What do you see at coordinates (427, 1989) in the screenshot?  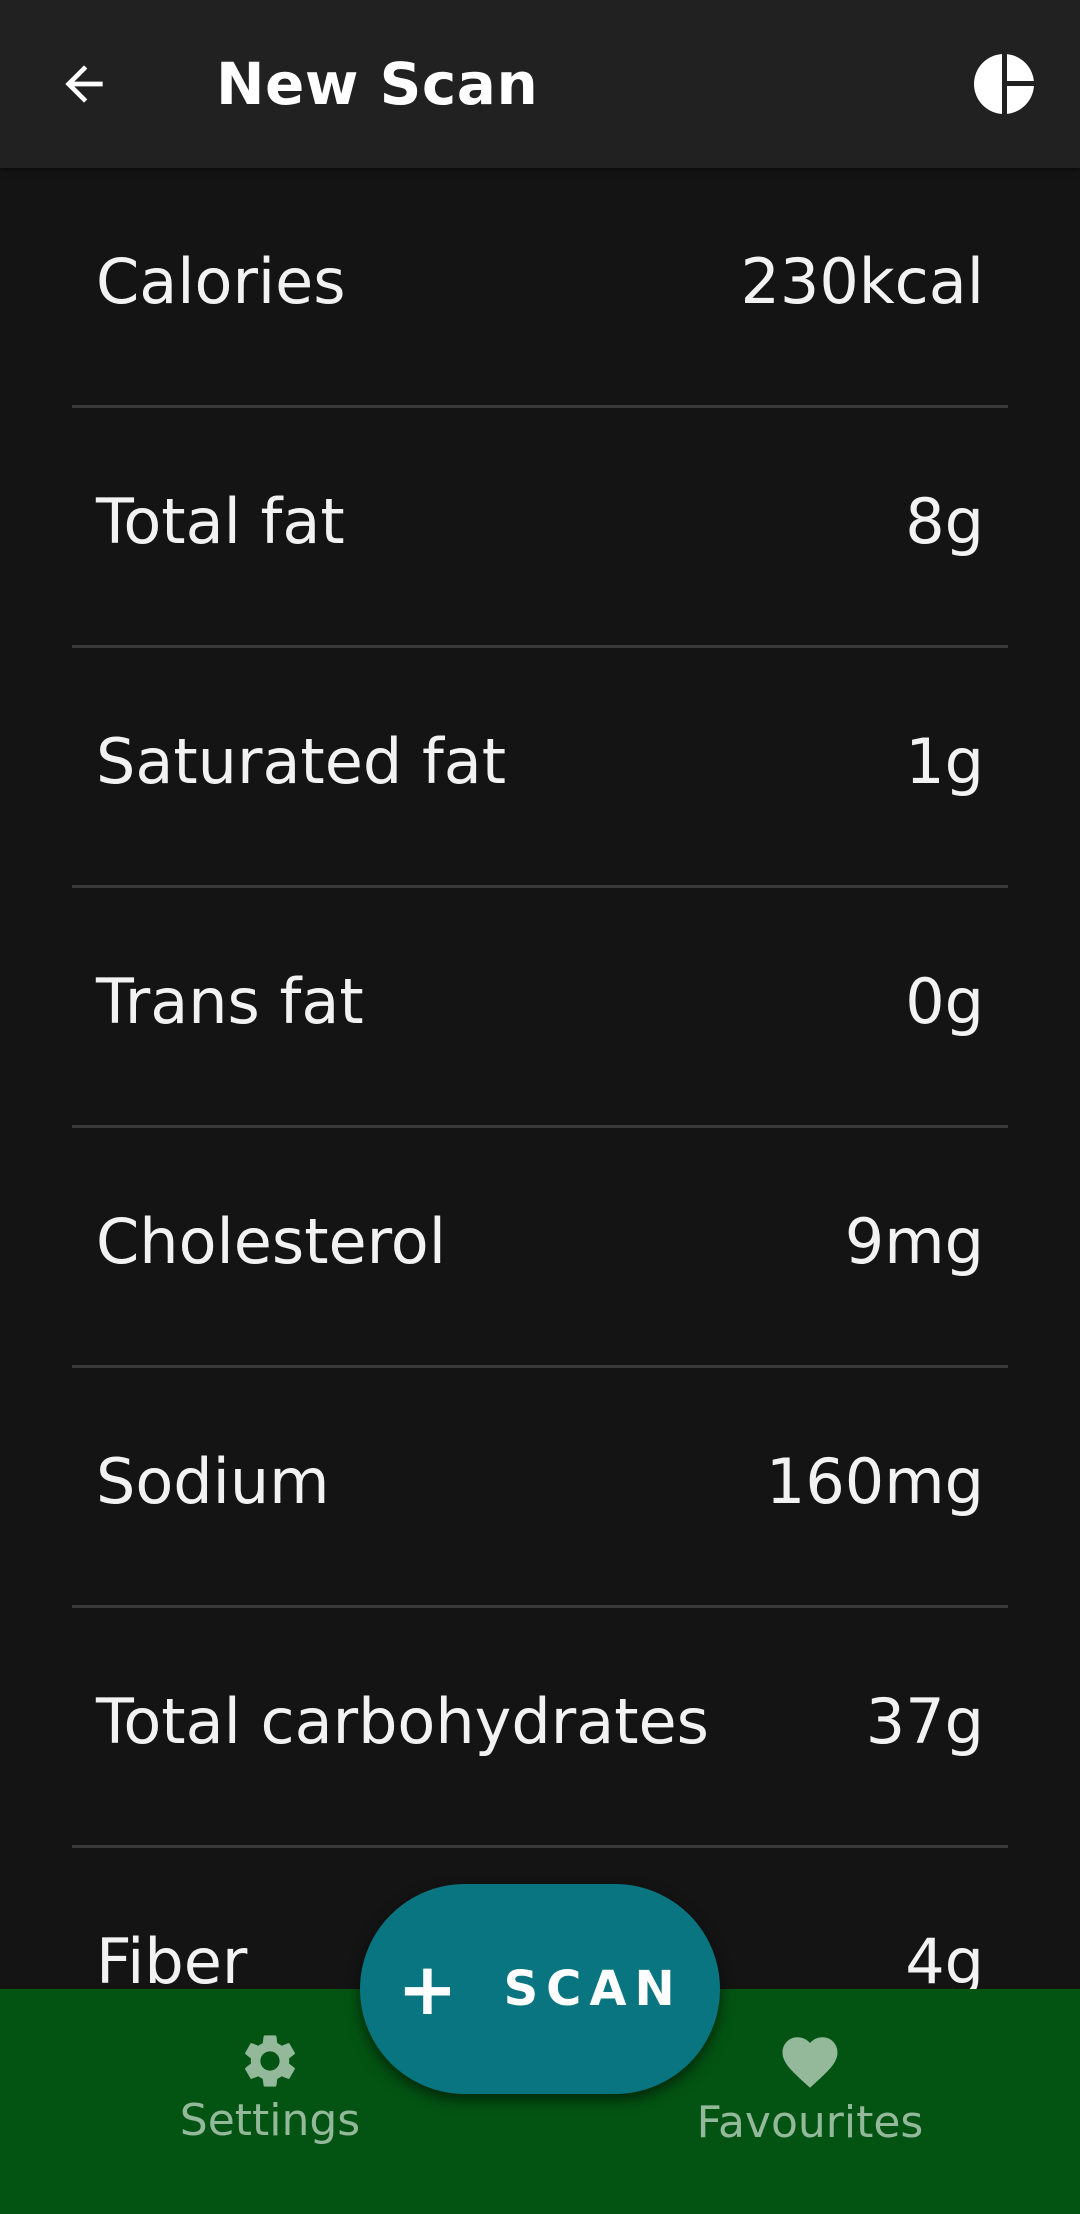 I see `plus-icon: +` at bounding box center [427, 1989].